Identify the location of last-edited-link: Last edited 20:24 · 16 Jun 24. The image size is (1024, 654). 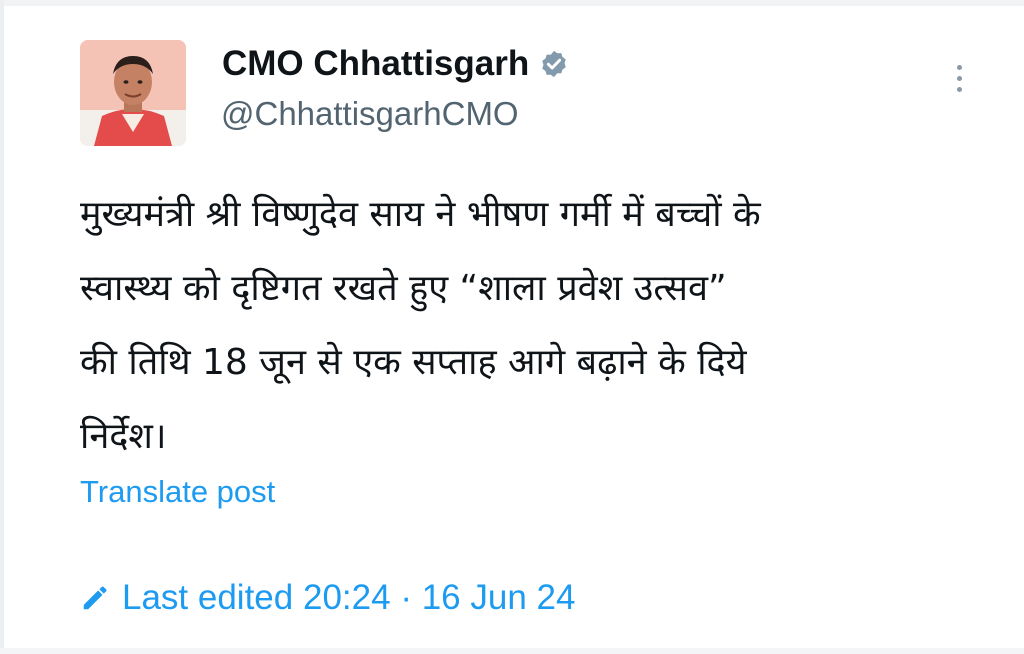
(327, 598).